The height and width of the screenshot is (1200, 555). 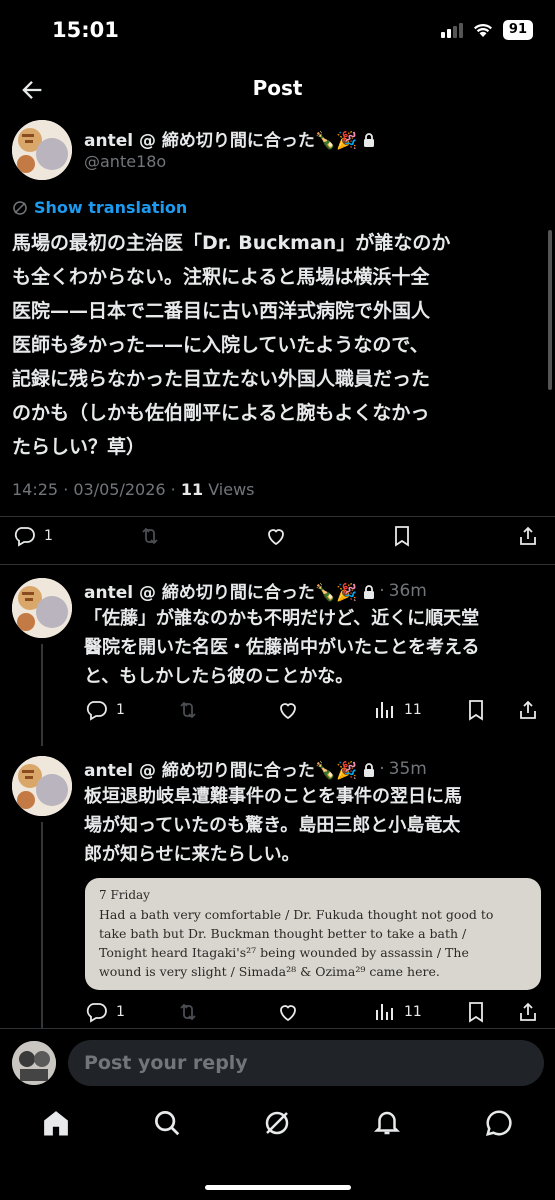 I want to click on image-day-heading: 7 Friday, so click(x=124, y=895).